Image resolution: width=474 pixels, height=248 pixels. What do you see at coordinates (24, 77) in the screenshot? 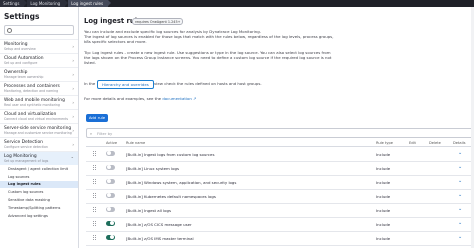
I see `sidebar-item-sub: Manage team ownership` at bounding box center [24, 77].